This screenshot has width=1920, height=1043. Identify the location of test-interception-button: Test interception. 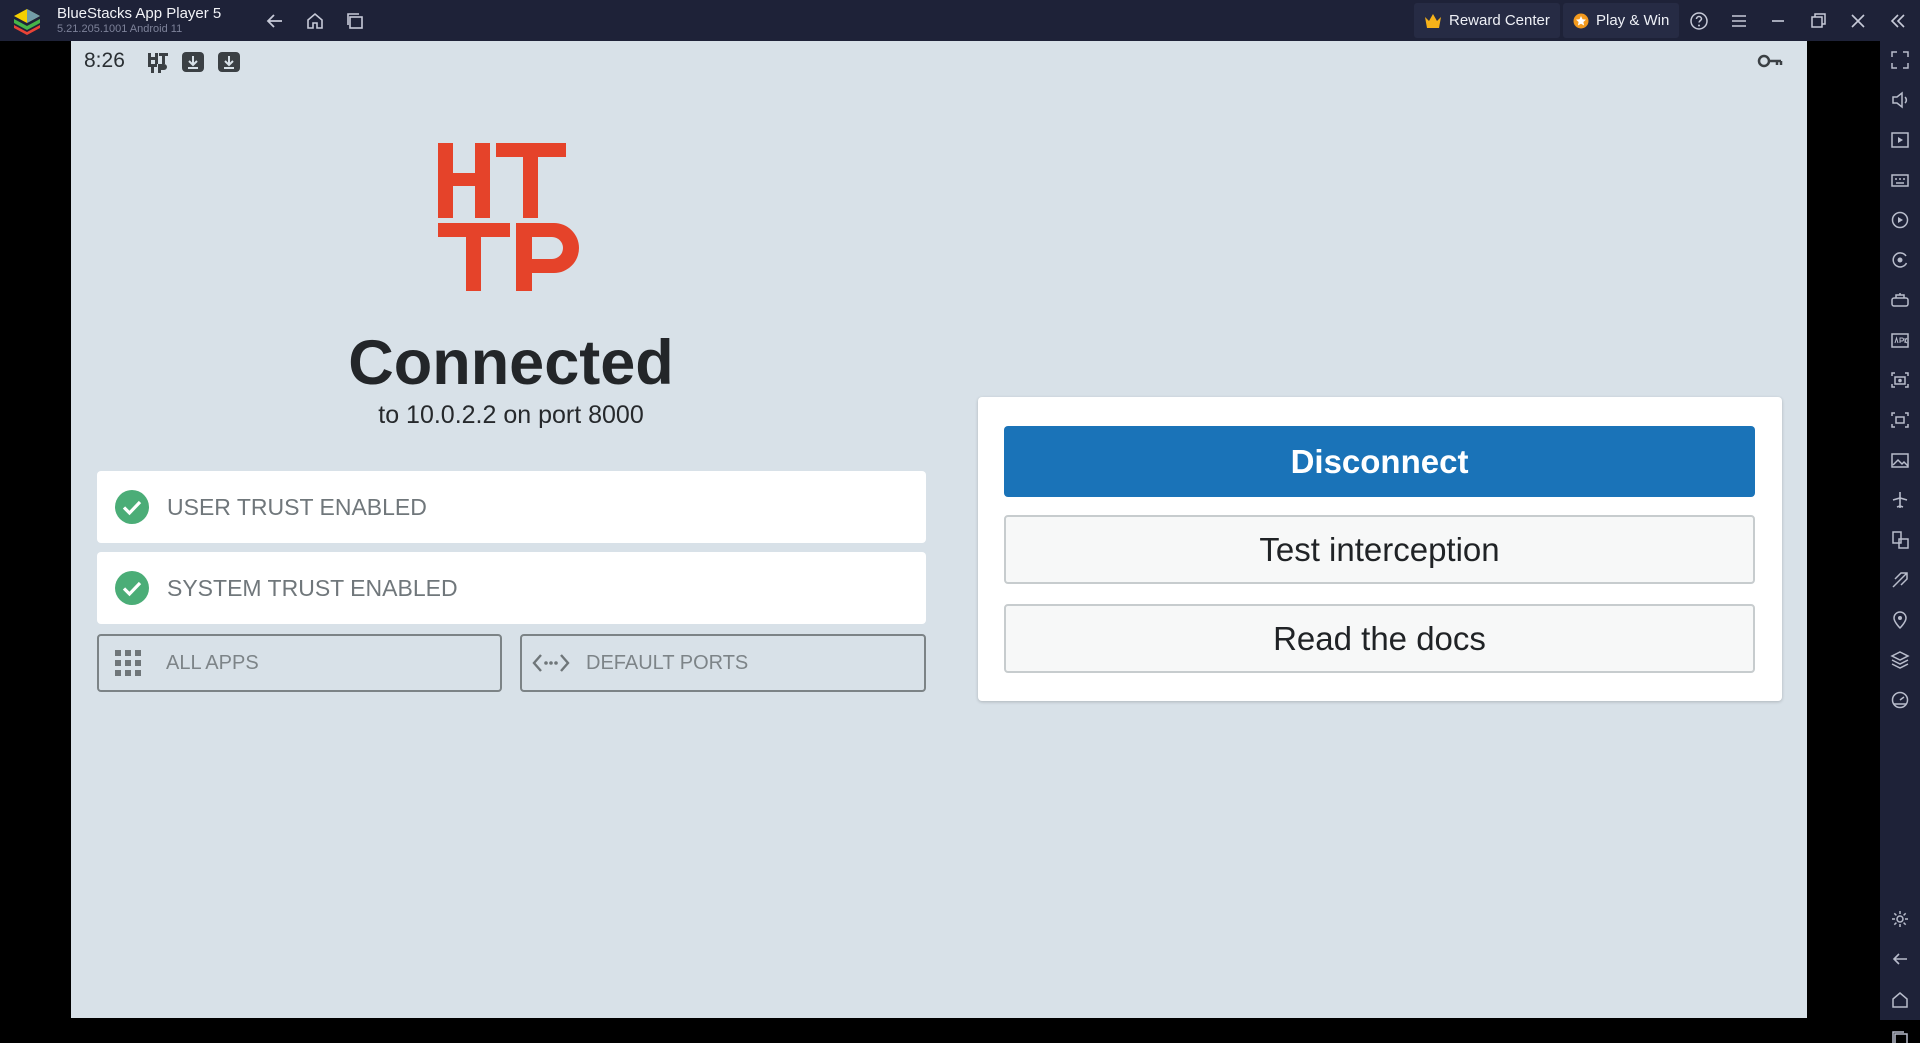
(1379, 549).